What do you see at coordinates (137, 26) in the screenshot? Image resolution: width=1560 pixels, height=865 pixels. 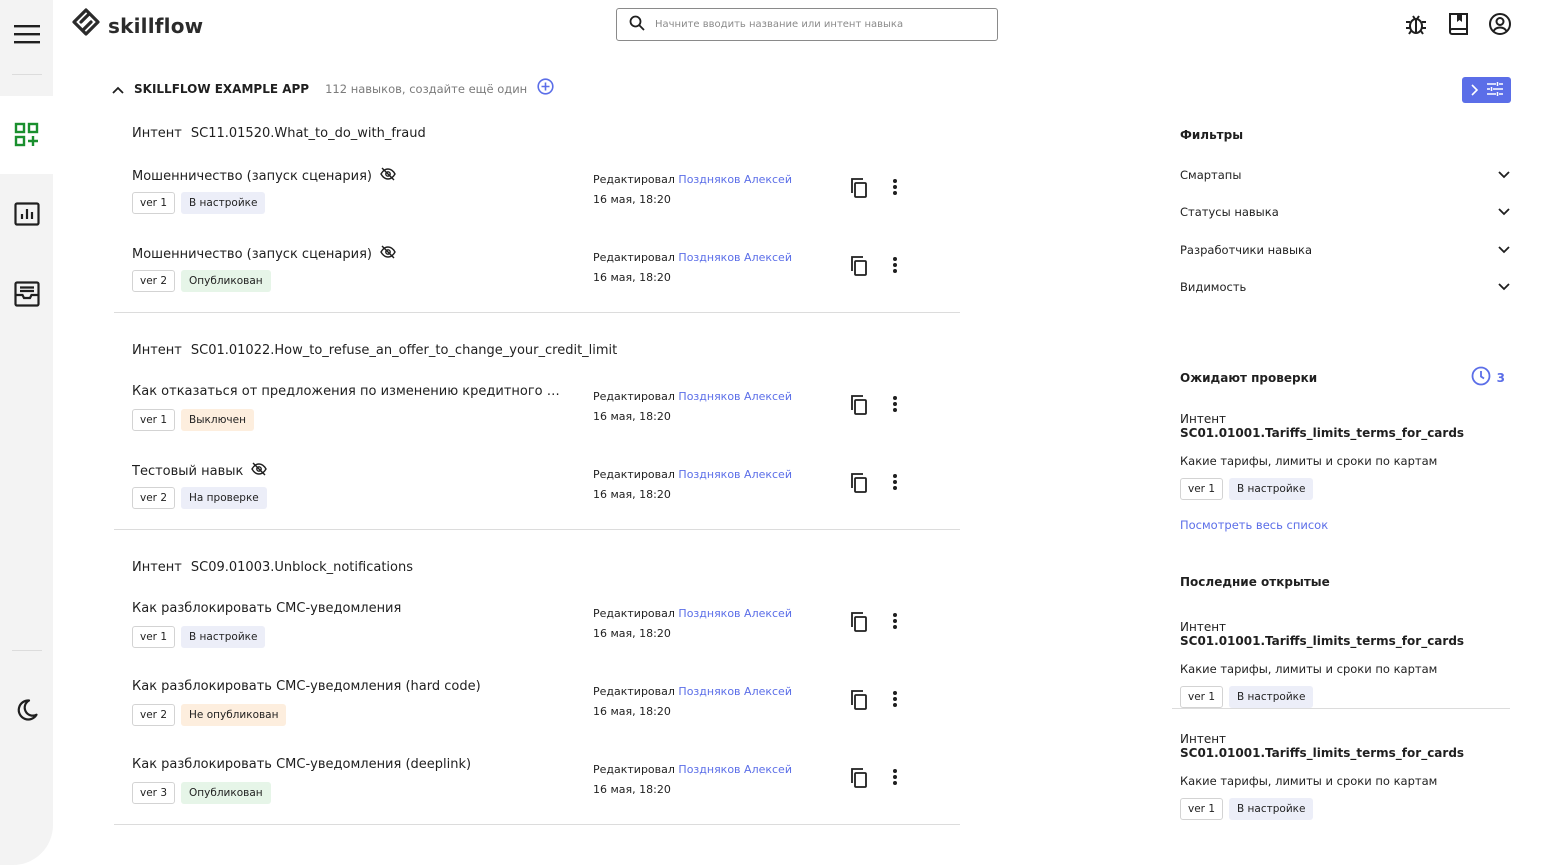 I see `brand-logo: skillflow` at bounding box center [137, 26].